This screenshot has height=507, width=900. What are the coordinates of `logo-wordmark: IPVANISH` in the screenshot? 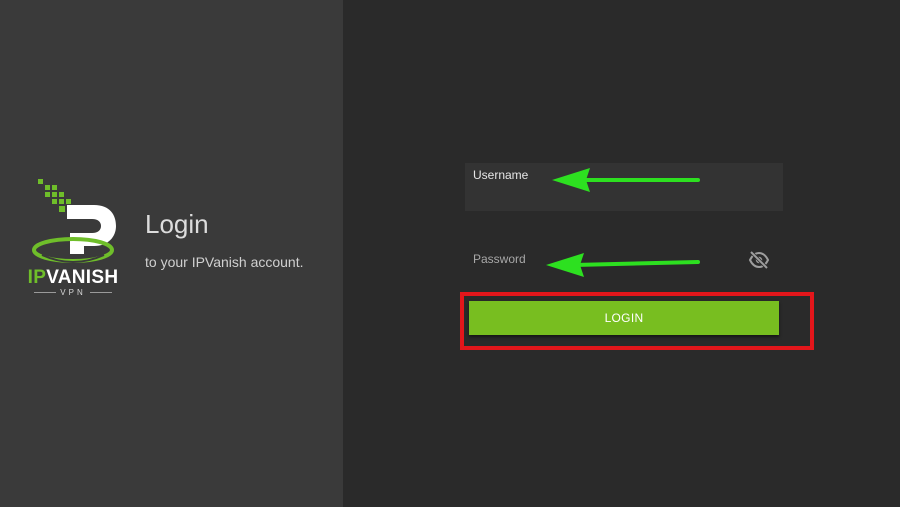 It's located at (73, 277).